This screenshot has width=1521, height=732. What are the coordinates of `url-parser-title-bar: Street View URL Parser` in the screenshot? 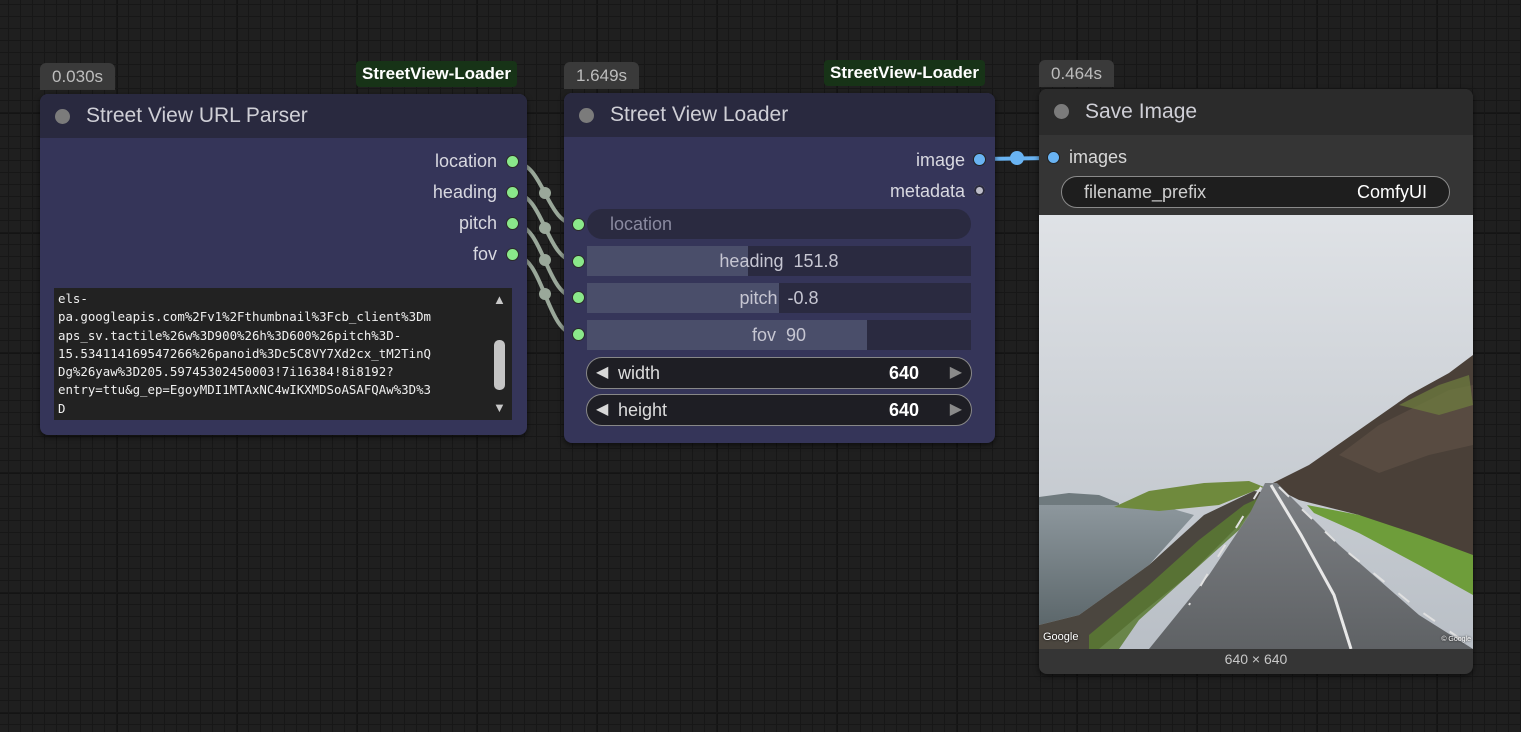 It's located at (283, 116).